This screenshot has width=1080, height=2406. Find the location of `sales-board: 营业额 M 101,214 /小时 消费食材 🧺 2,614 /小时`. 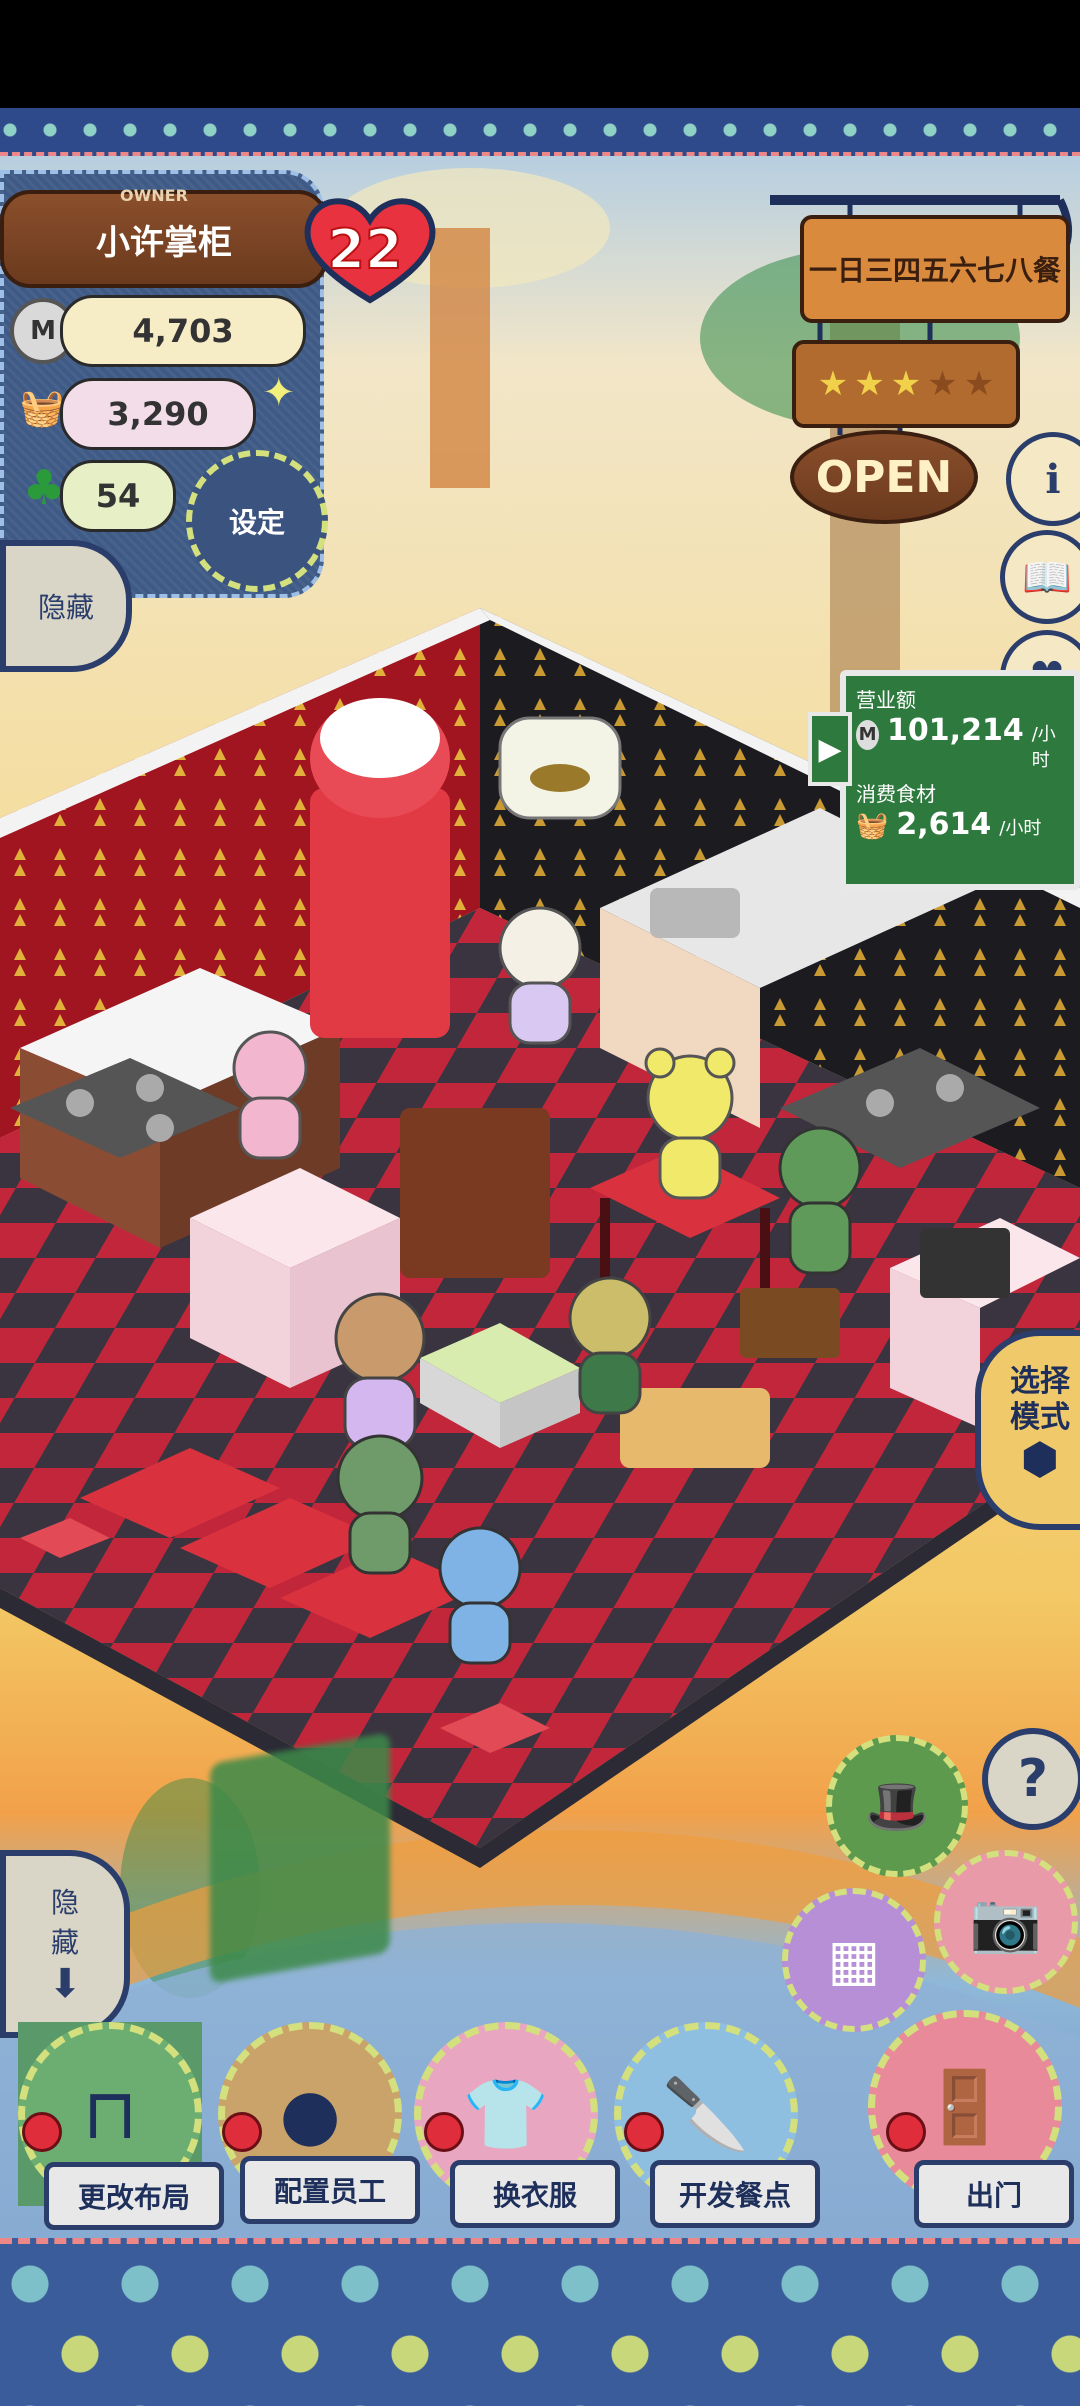

sales-board: 营业额 M 101,214 /小时 消费食材 🧺 2,614 /小时 is located at coordinates (960, 780).